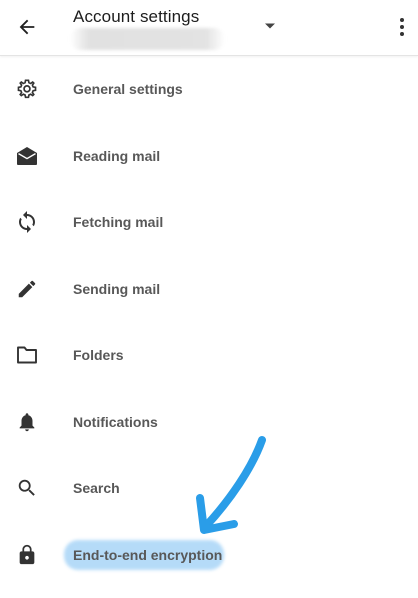 This screenshot has height=598, width=418. What do you see at coordinates (128, 89) in the screenshot?
I see `settings-item-label: General settings` at bounding box center [128, 89].